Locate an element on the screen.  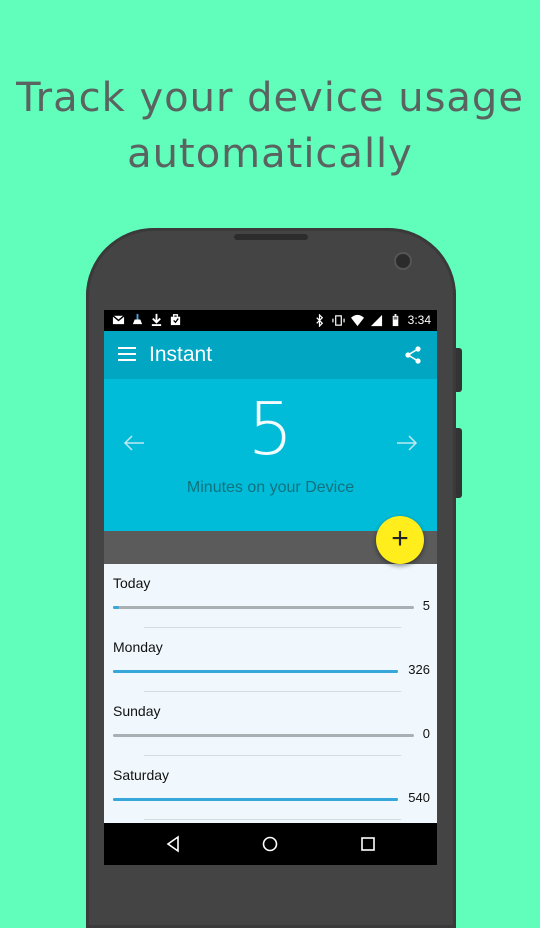
wifi-icon is located at coordinates (357, 320).